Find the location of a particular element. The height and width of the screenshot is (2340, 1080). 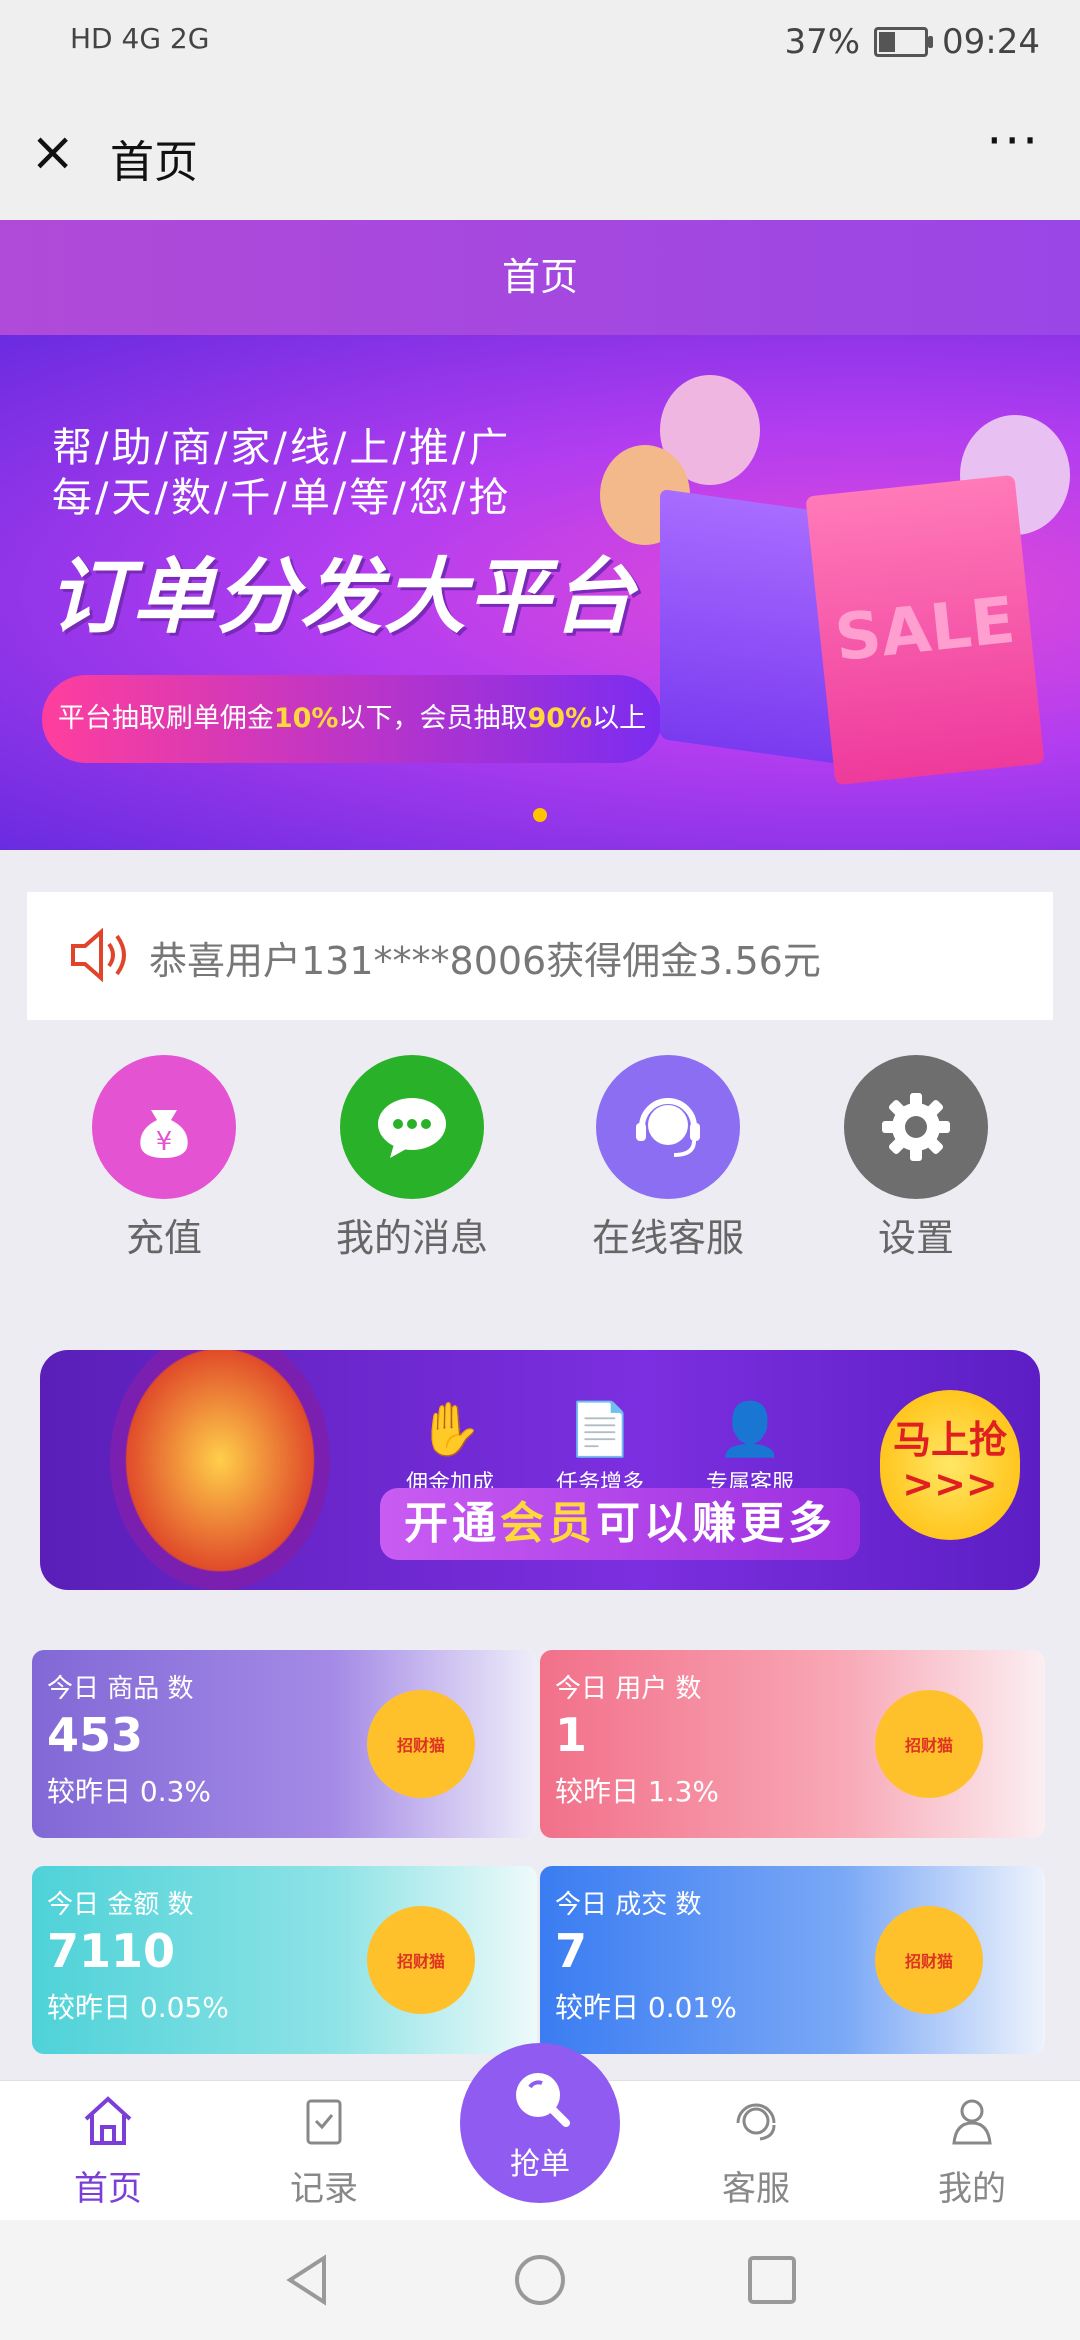

cta-text-b: 会员 is located at coordinates (548, 1523).